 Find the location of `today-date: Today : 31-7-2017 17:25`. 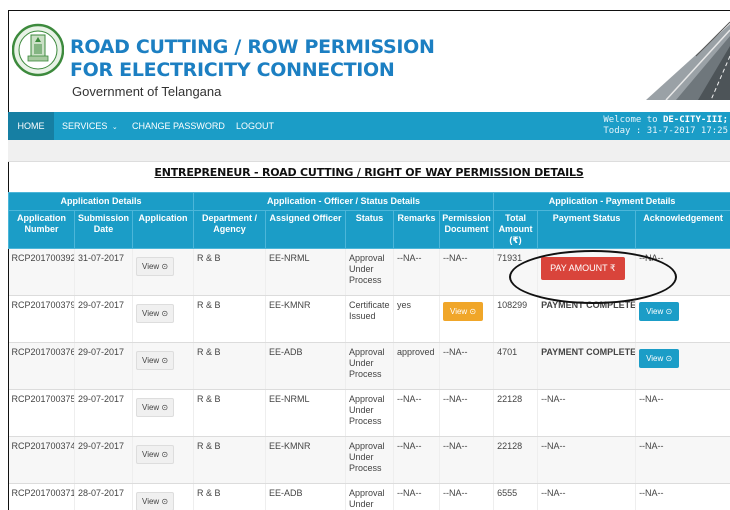

today-date: Today : 31-7-2017 17:25 is located at coordinates (665, 131).